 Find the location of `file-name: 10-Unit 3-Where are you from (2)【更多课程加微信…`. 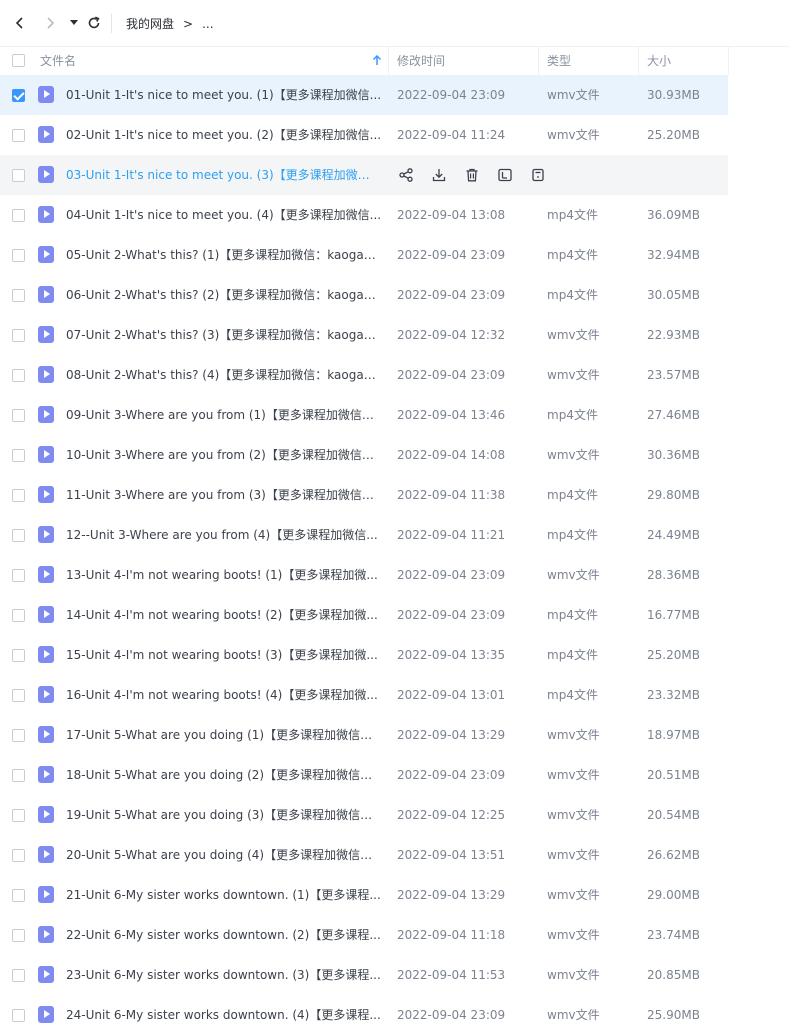

file-name: 10-Unit 3-Where are you from (2)【更多课程加微信… is located at coordinates (224, 455).